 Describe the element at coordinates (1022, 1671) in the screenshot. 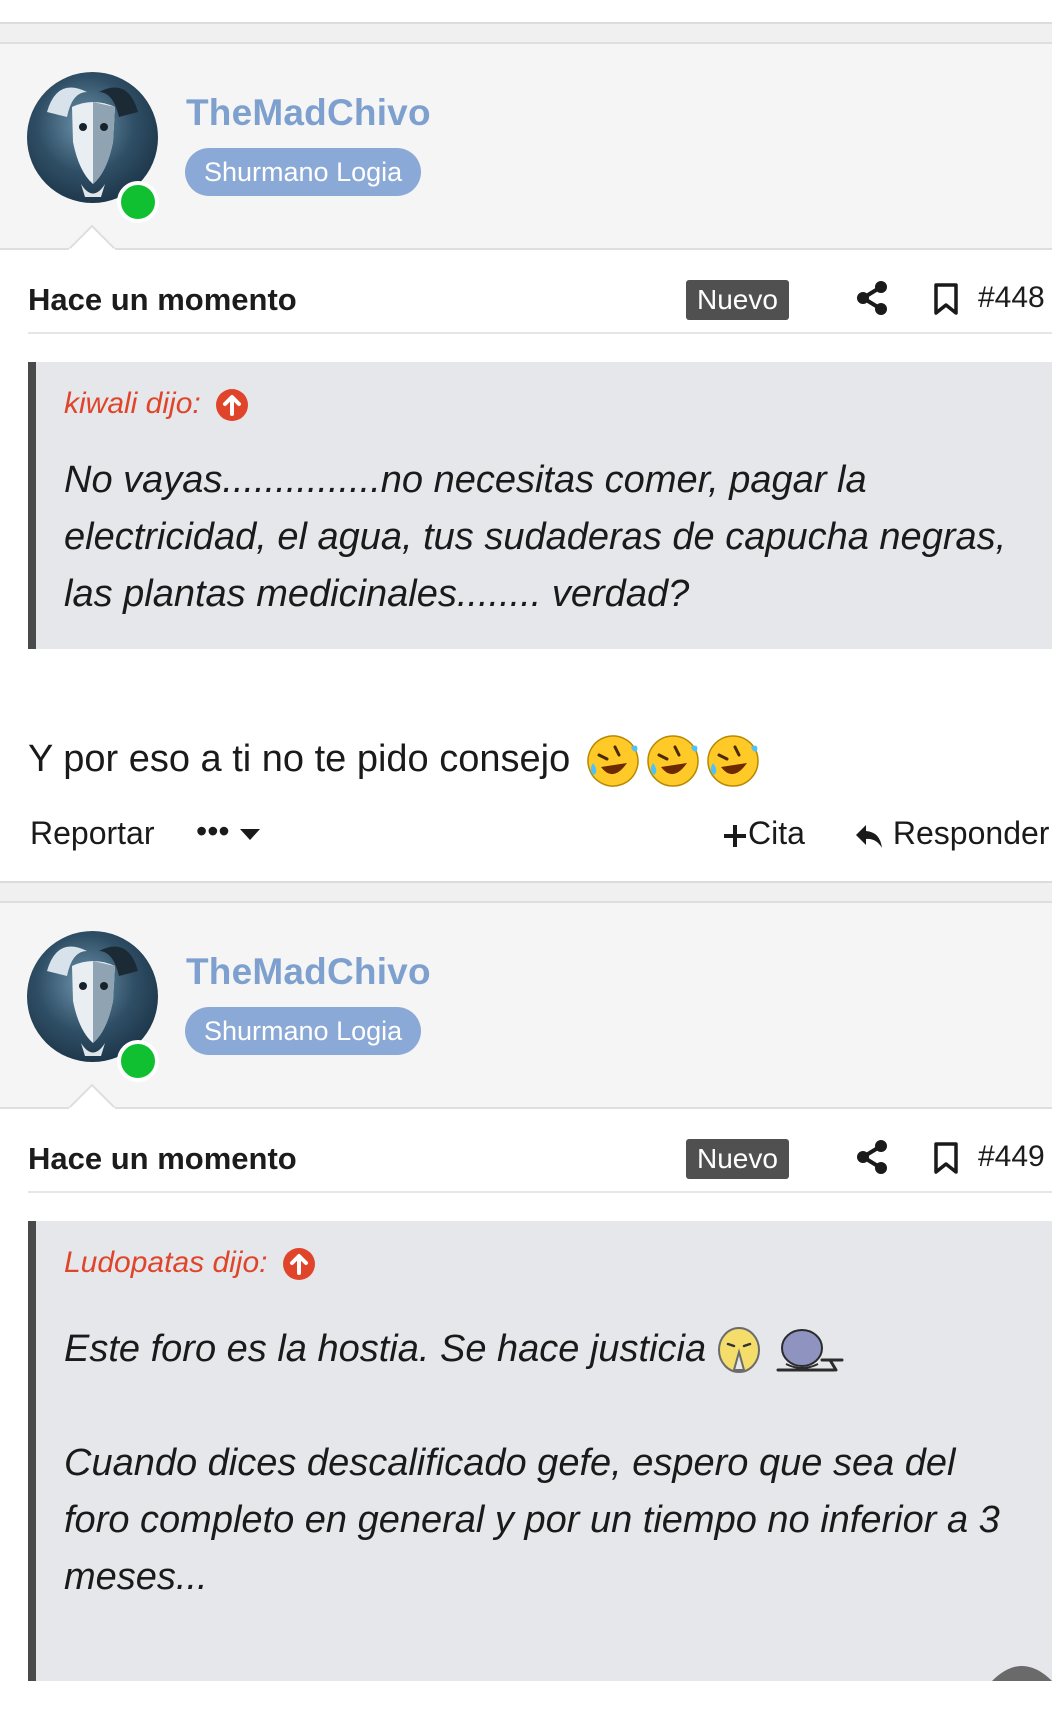

I see `scroll-top-button-edge` at that location.